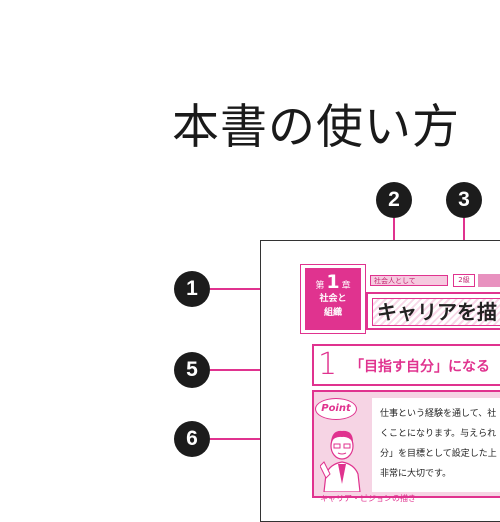  Describe the element at coordinates (332, 313) in the screenshot. I see `chapter-name-2: 組織` at that location.